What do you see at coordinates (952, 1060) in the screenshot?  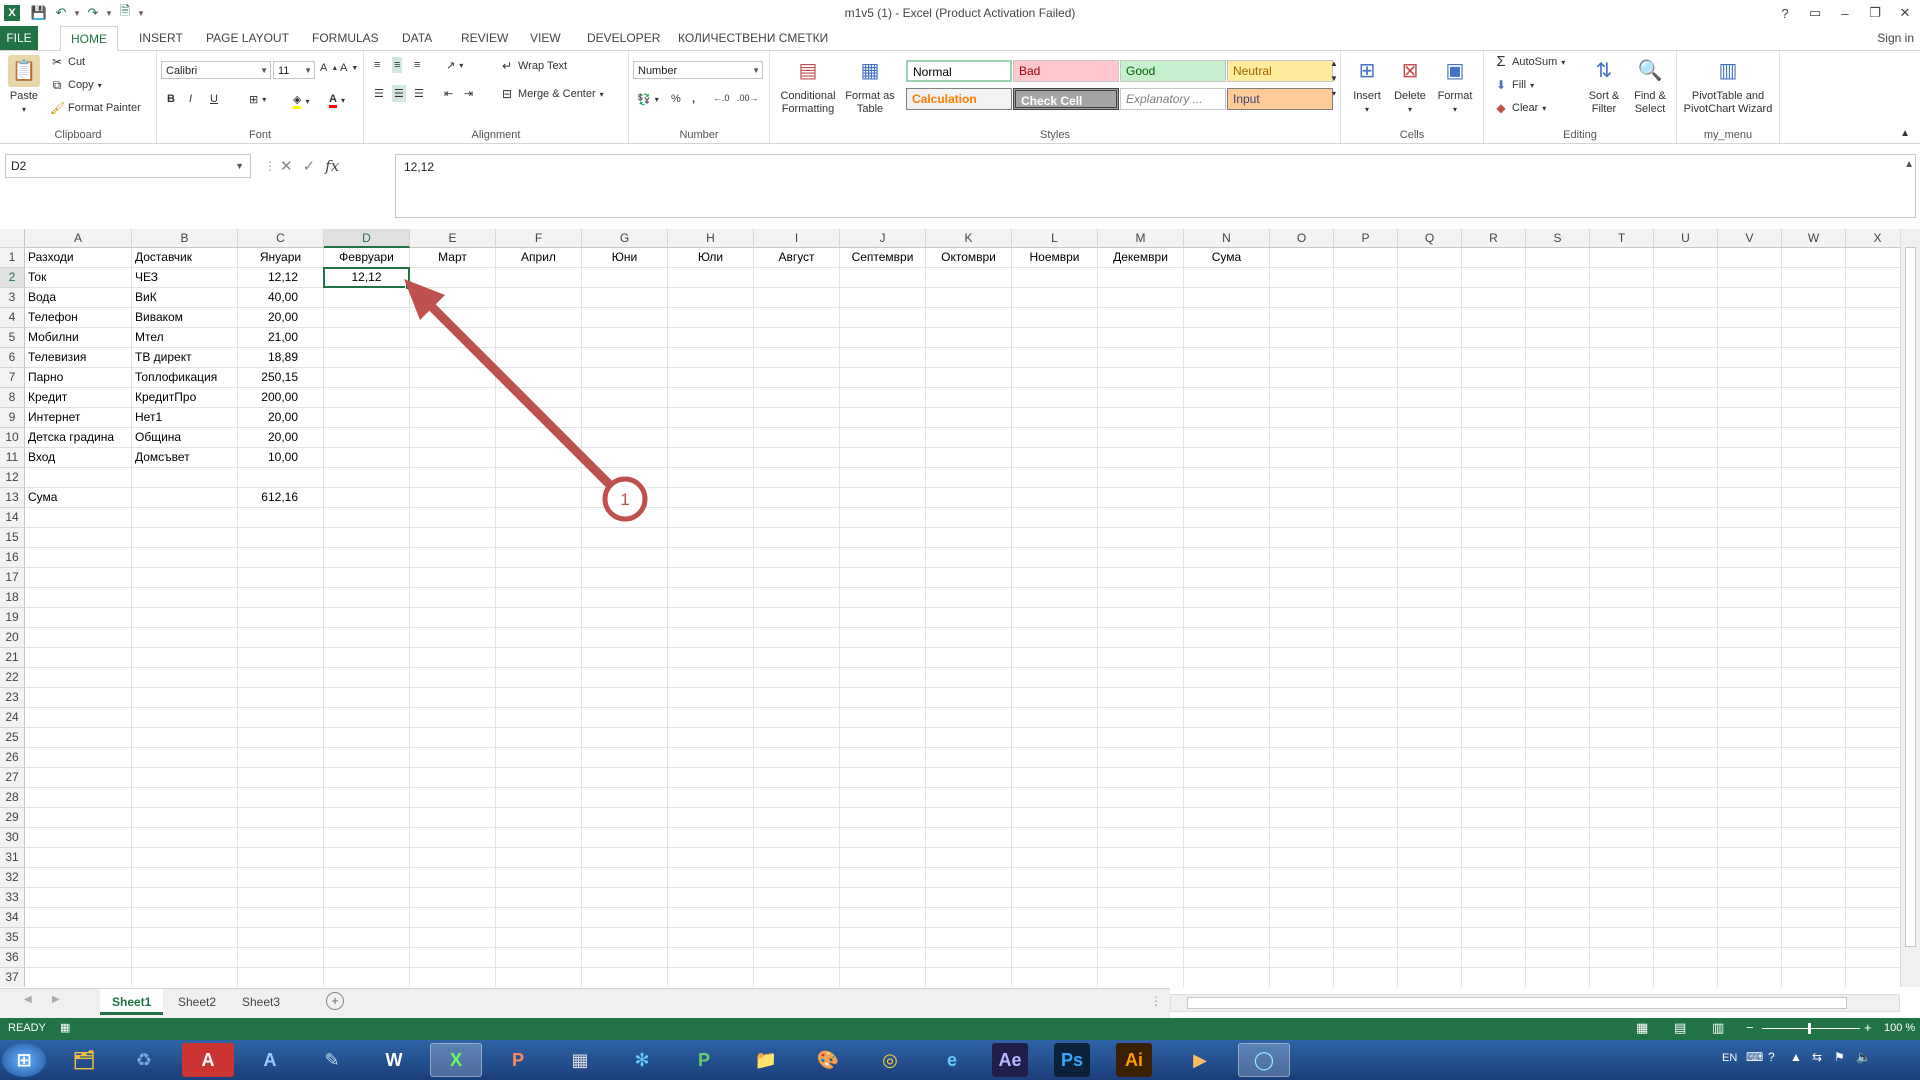 I see `internet-explorer-icon: e` at bounding box center [952, 1060].